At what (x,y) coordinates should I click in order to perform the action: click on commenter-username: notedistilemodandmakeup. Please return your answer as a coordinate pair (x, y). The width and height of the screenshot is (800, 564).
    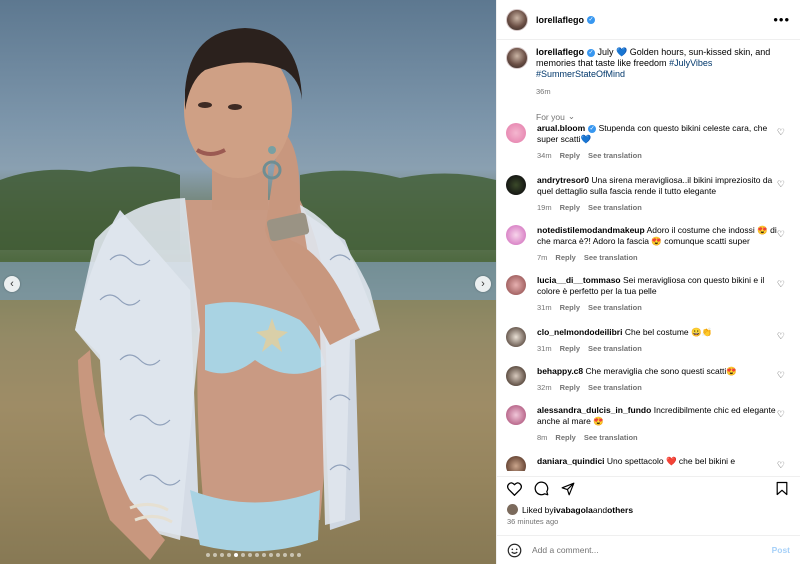
    Looking at the image, I should click on (591, 230).